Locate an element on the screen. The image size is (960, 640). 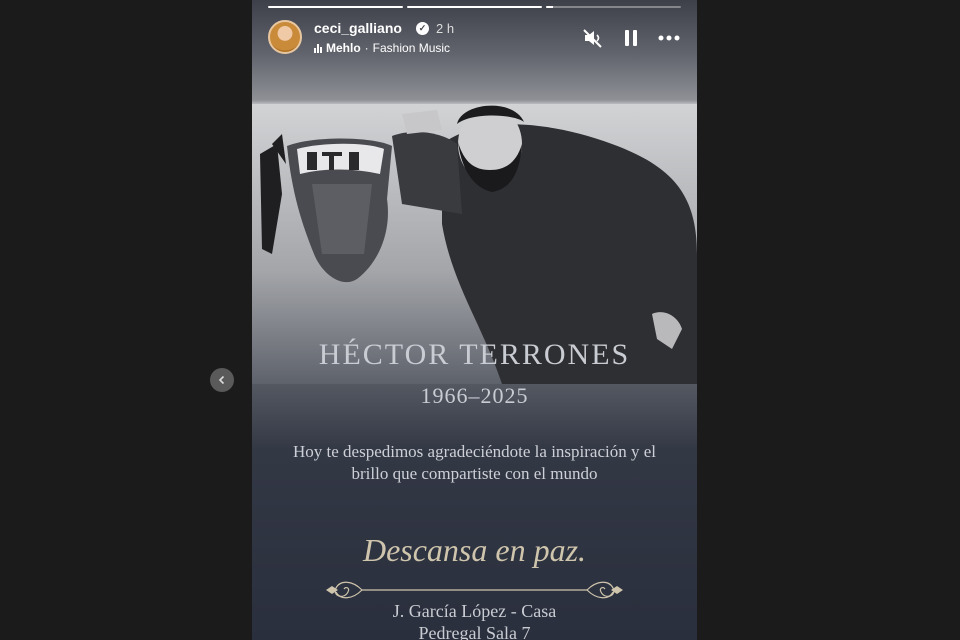
venue-line: Pedregal Sala 7 is located at coordinates (474, 631).